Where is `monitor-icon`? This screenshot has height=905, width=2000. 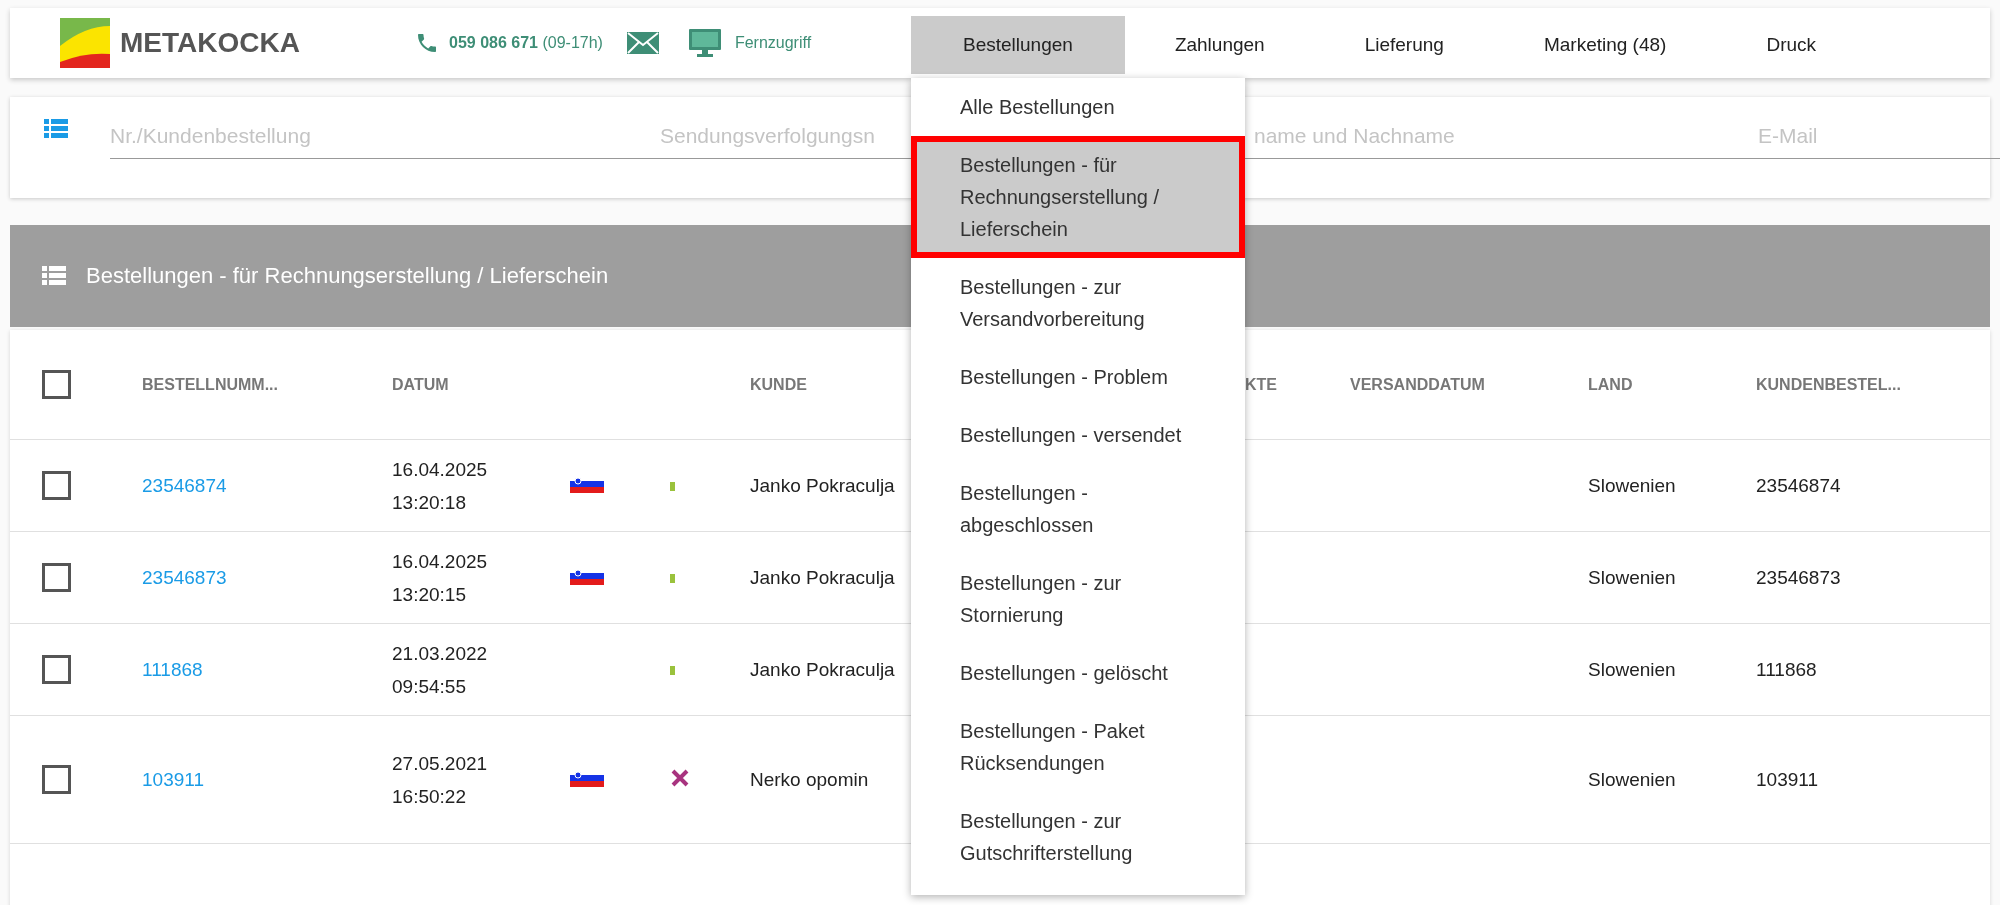 monitor-icon is located at coordinates (704, 43).